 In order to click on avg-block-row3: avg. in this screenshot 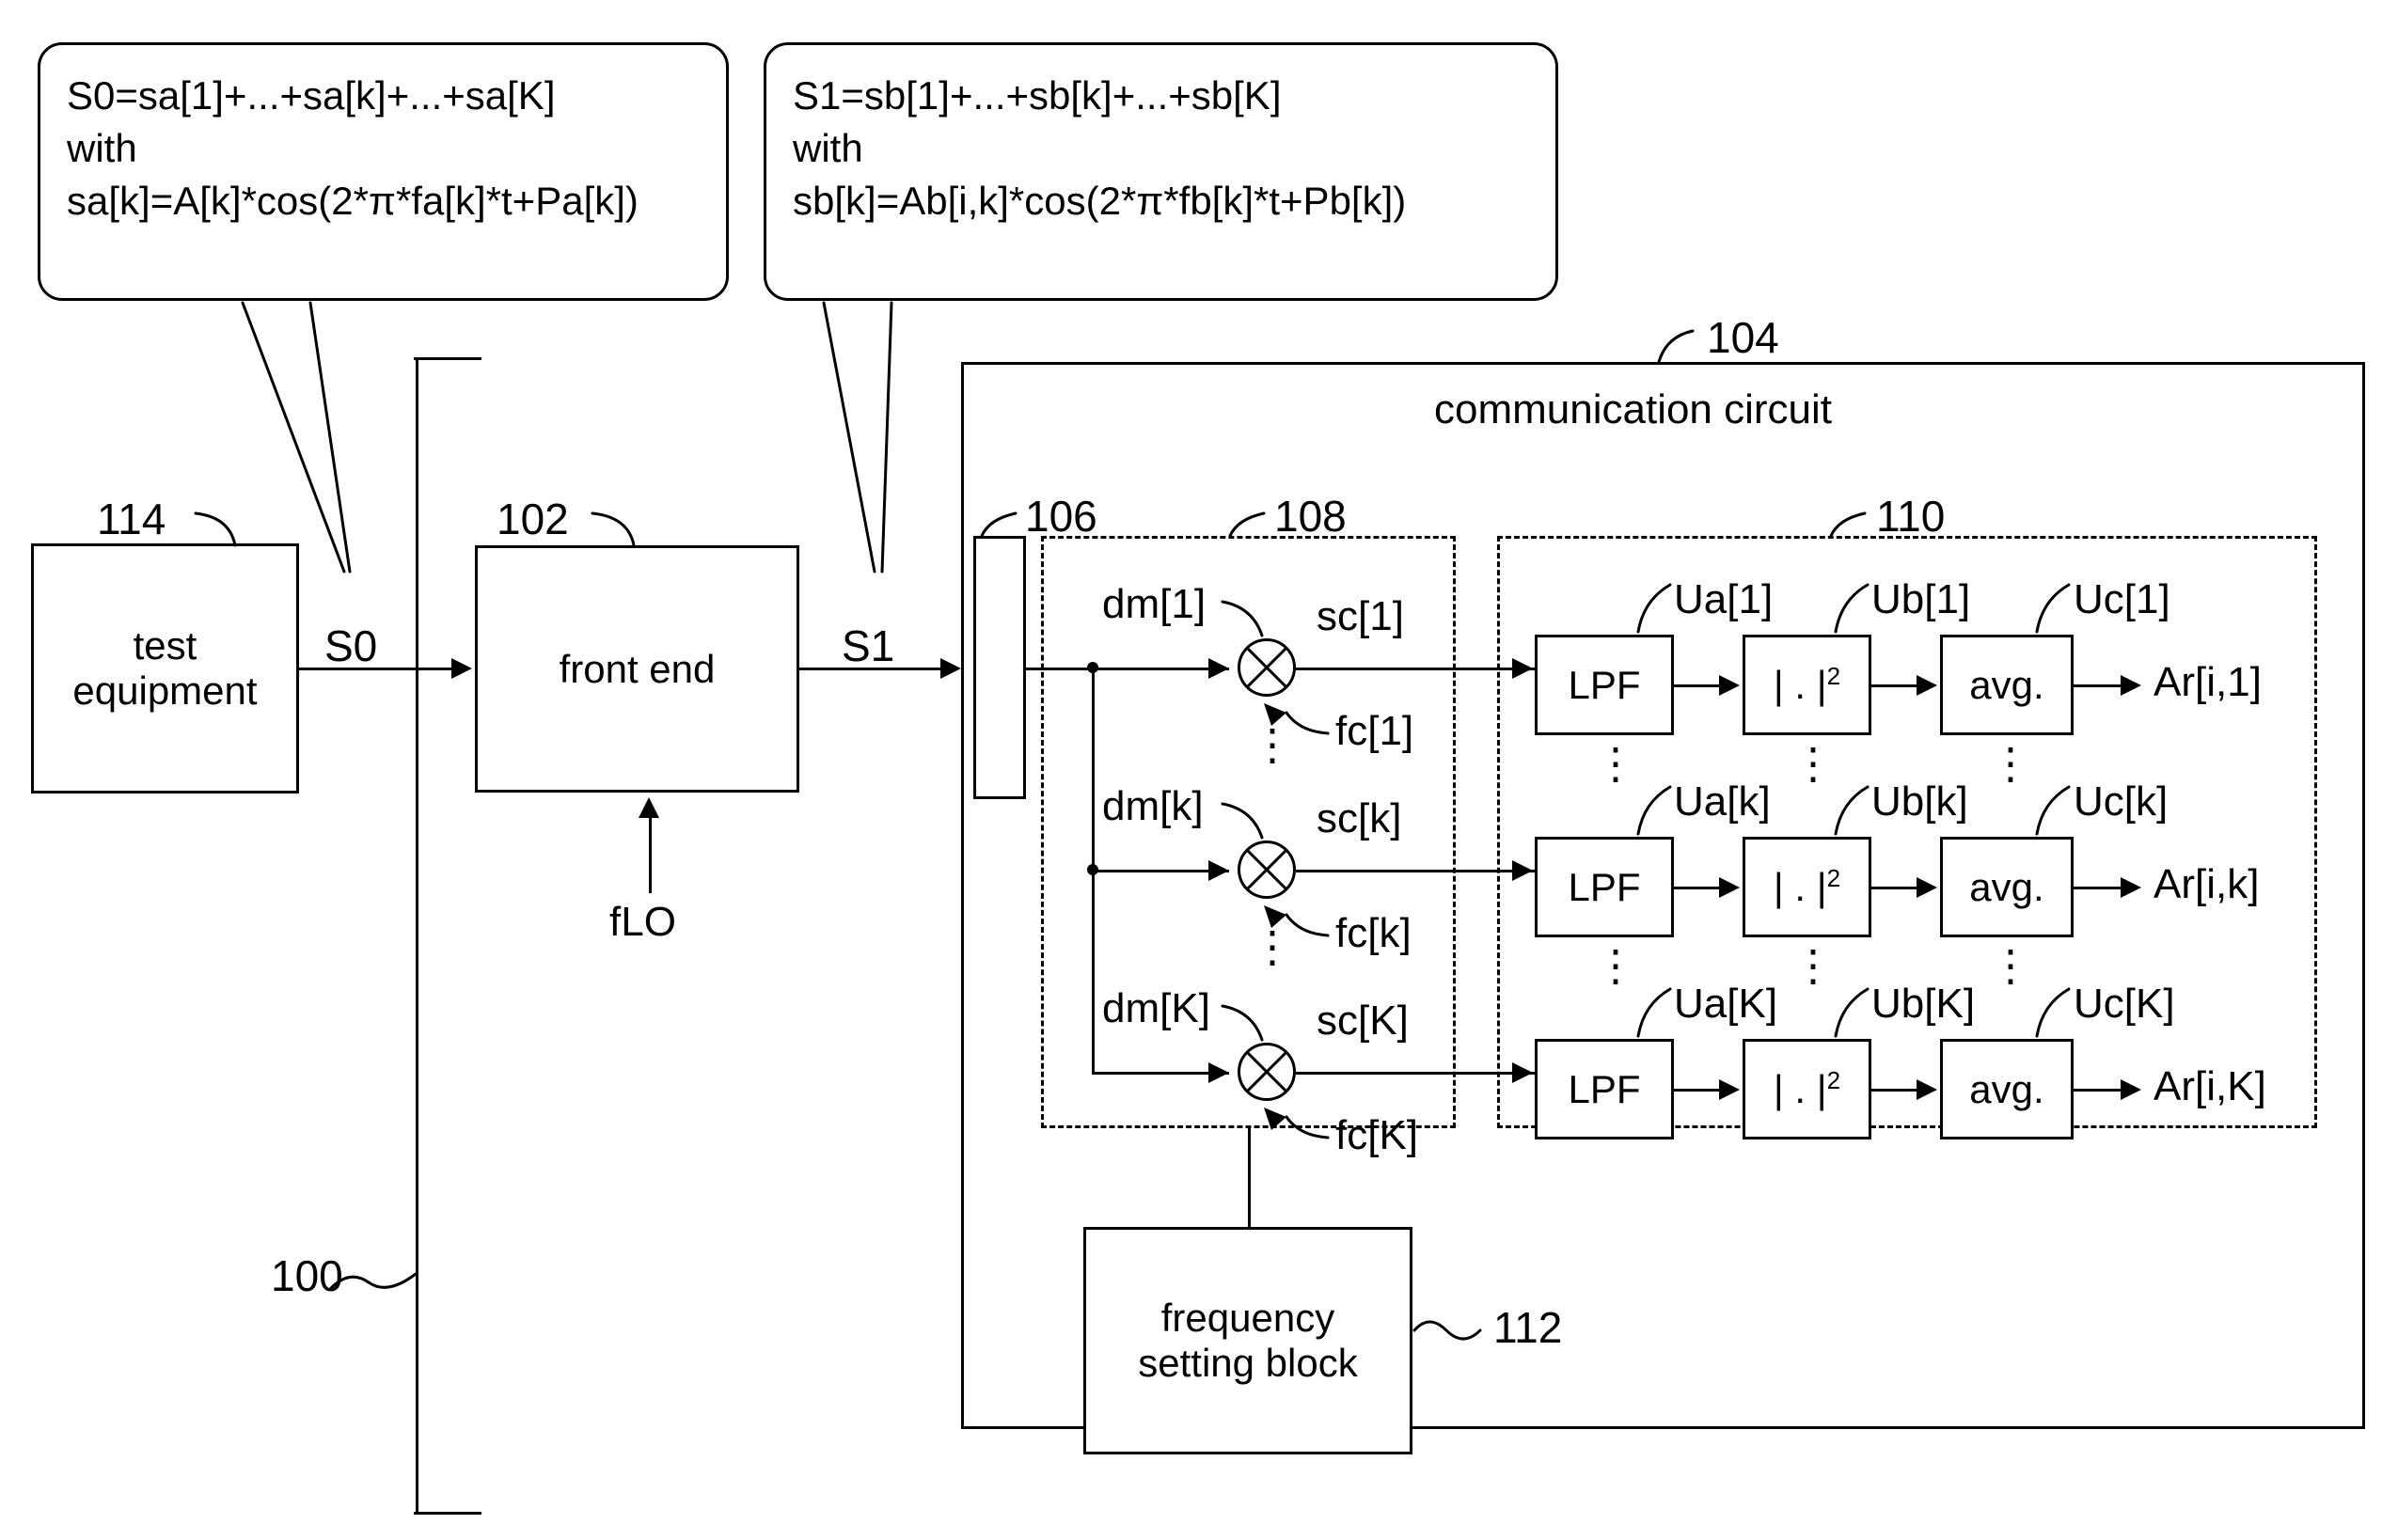, I will do `click(2007, 1089)`.